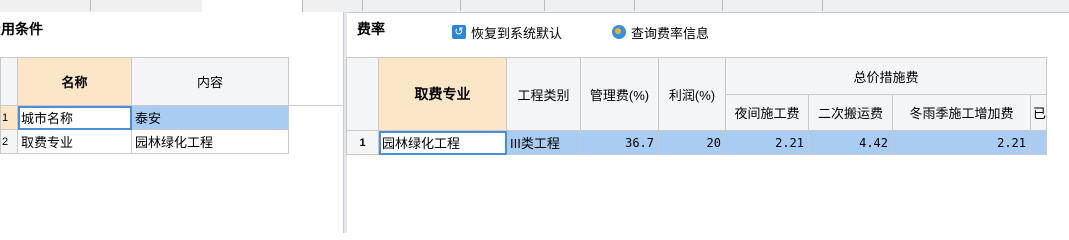  What do you see at coordinates (74, 141) in the screenshot?
I see `specialty-label-cell: 取费专业` at bounding box center [74, 141].